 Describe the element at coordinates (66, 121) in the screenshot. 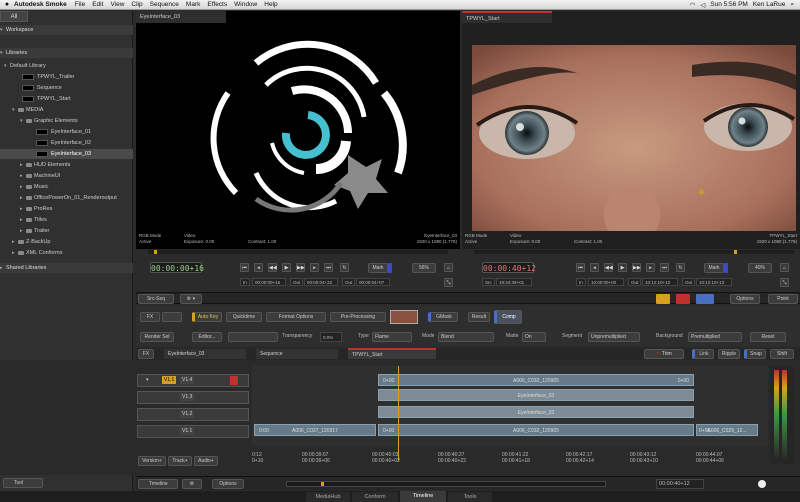

I see `folder-graphic-elements: ▾ Graphic Elements` at that location.